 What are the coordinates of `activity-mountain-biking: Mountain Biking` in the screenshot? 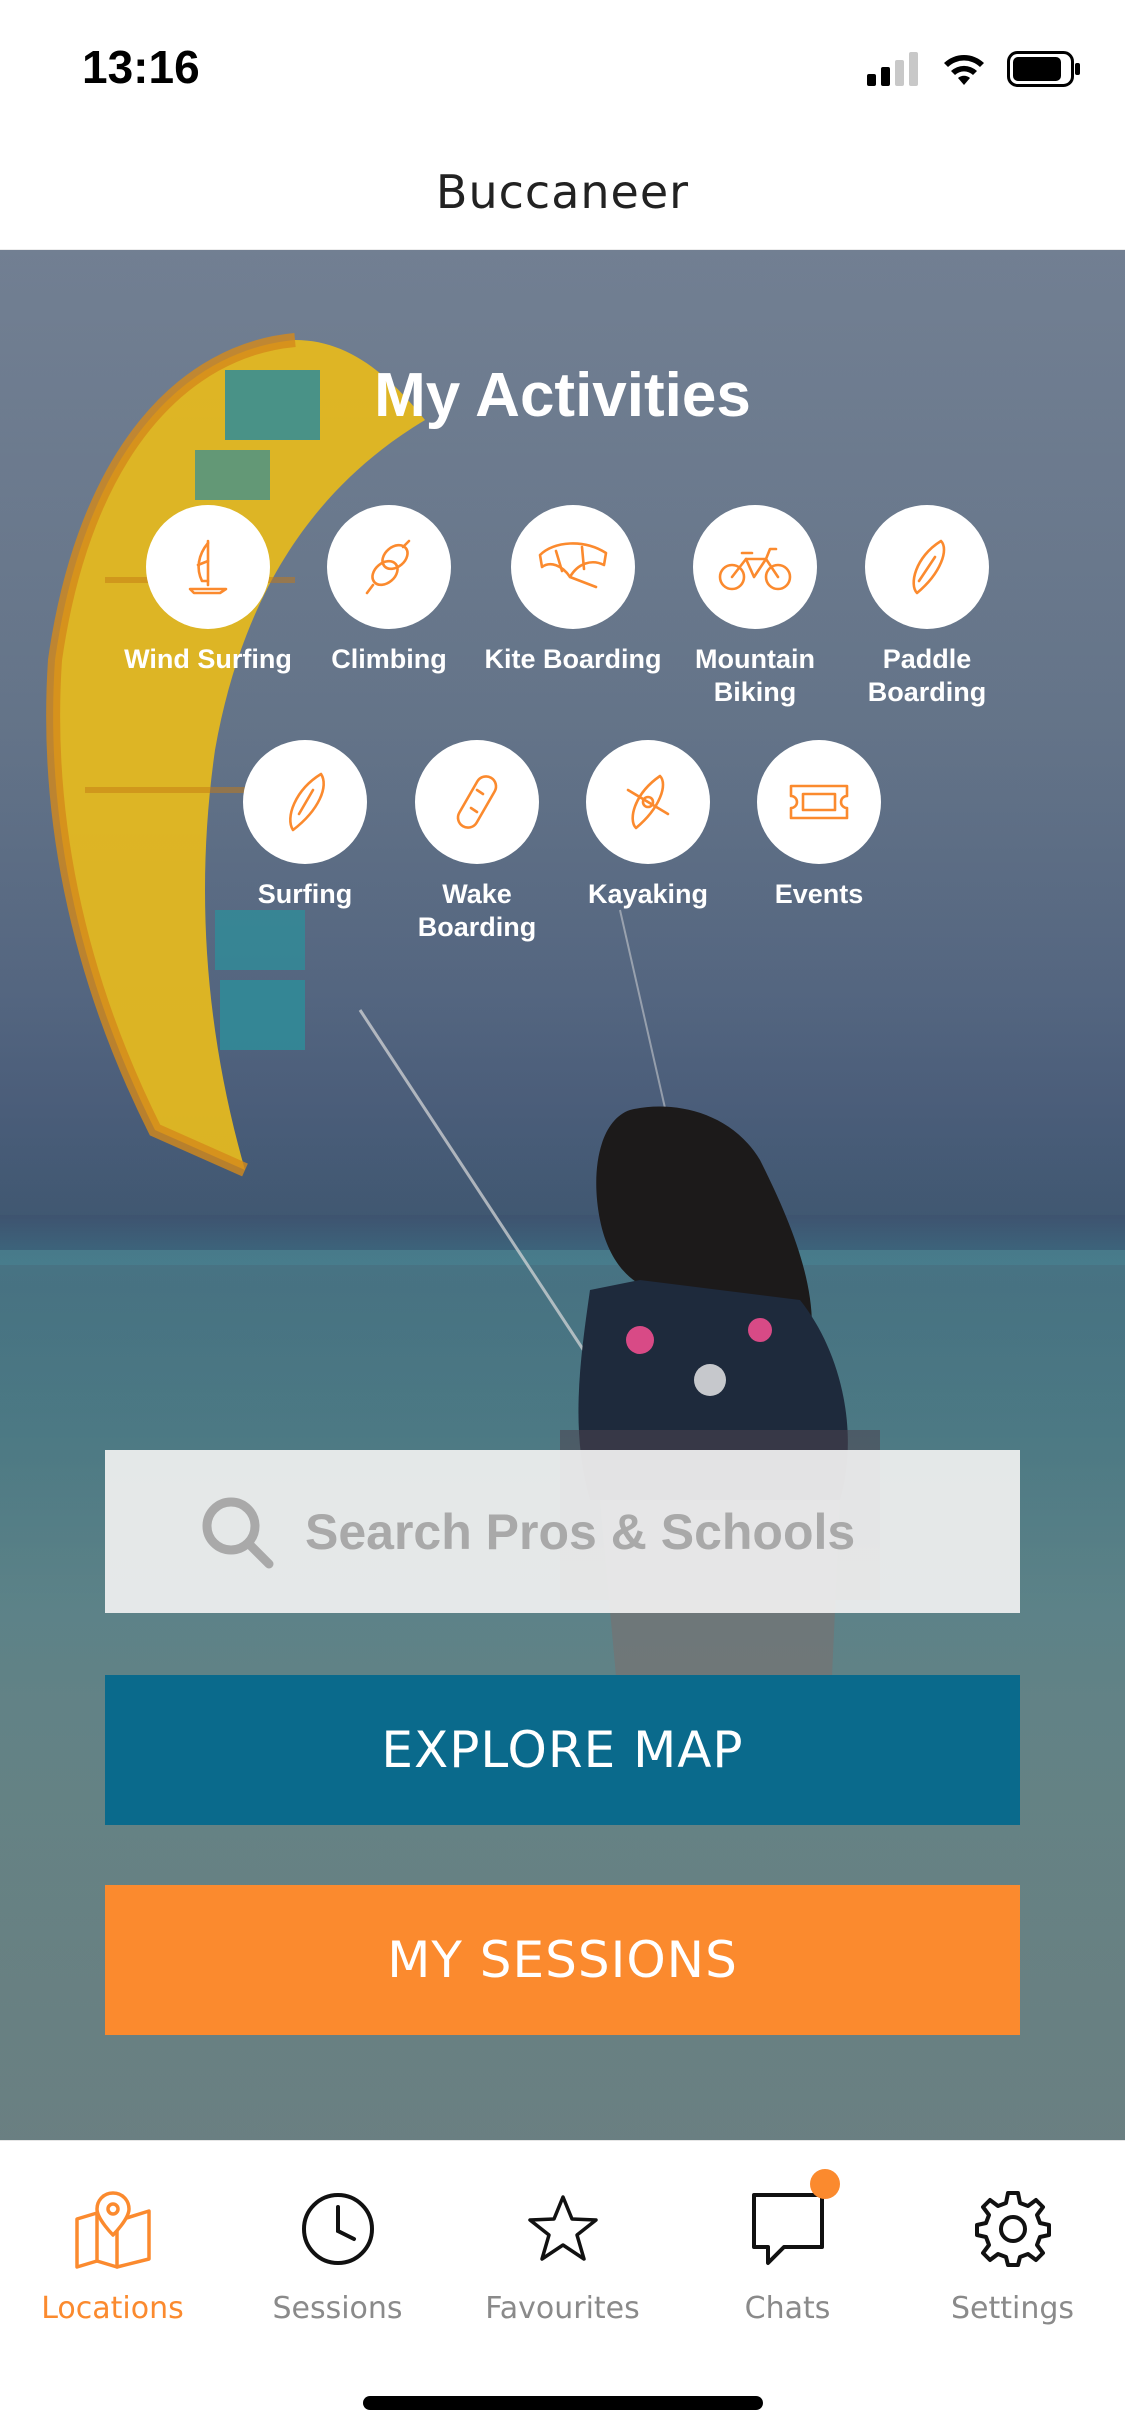 It's located at (755, 607).